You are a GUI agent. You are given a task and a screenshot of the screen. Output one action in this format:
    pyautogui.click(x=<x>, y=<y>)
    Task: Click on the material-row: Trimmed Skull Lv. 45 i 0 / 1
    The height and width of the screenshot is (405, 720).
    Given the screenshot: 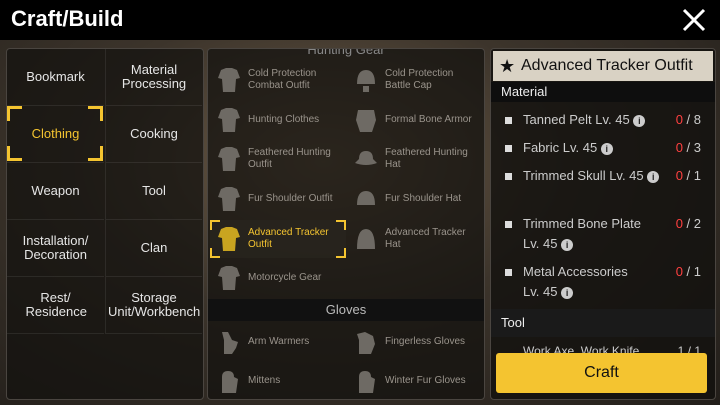 What is the action you would take?
    pyautogui.click(x=607, y=186)
    